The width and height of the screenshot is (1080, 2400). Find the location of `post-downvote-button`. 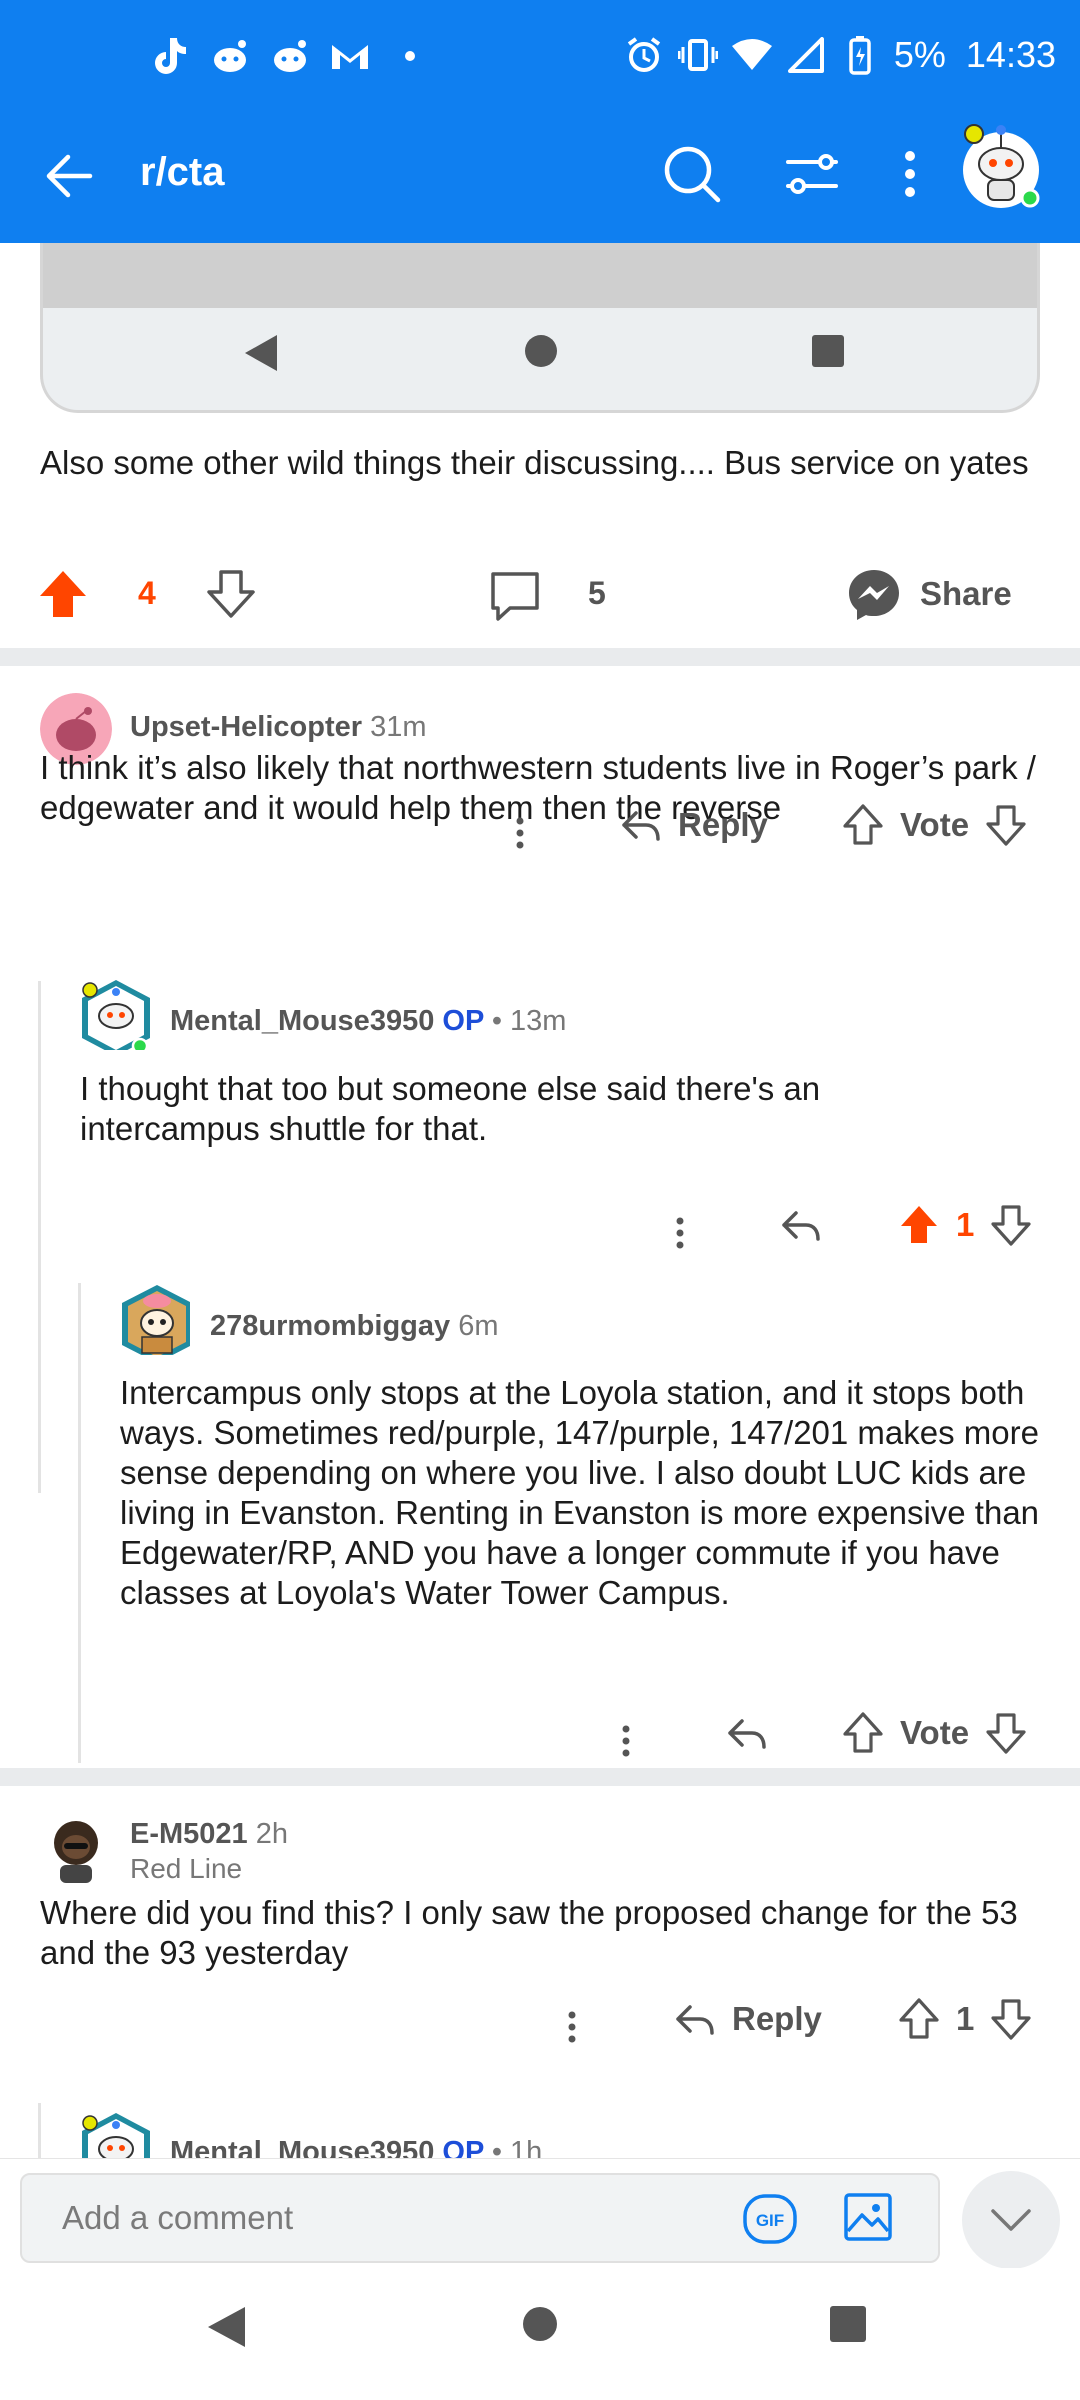

post-downvote-button is located at coordinates (231, 596).